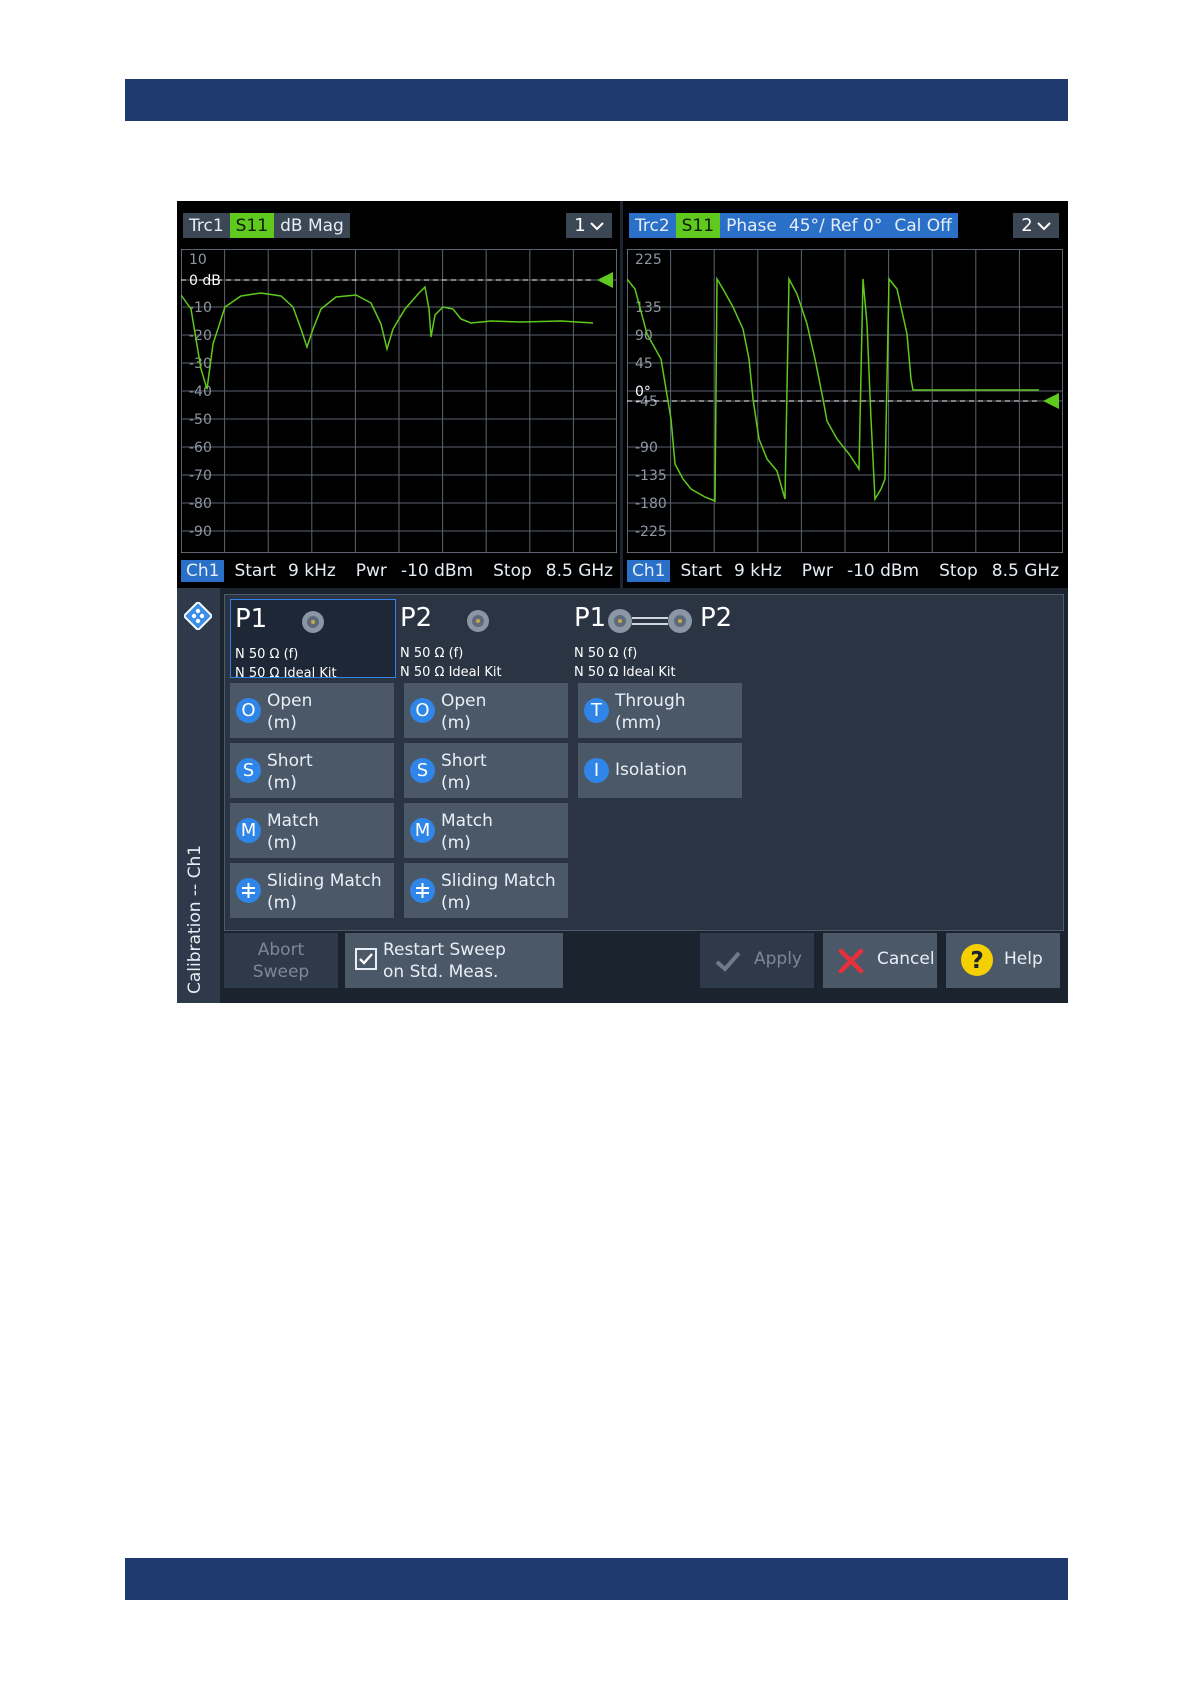 The width and height of the screenshot is (1191, 1684). What do you see at coordinates (638, 723) in the screenshot?
I see `standard-gender: (mm)` at bounding box center [638, 723].